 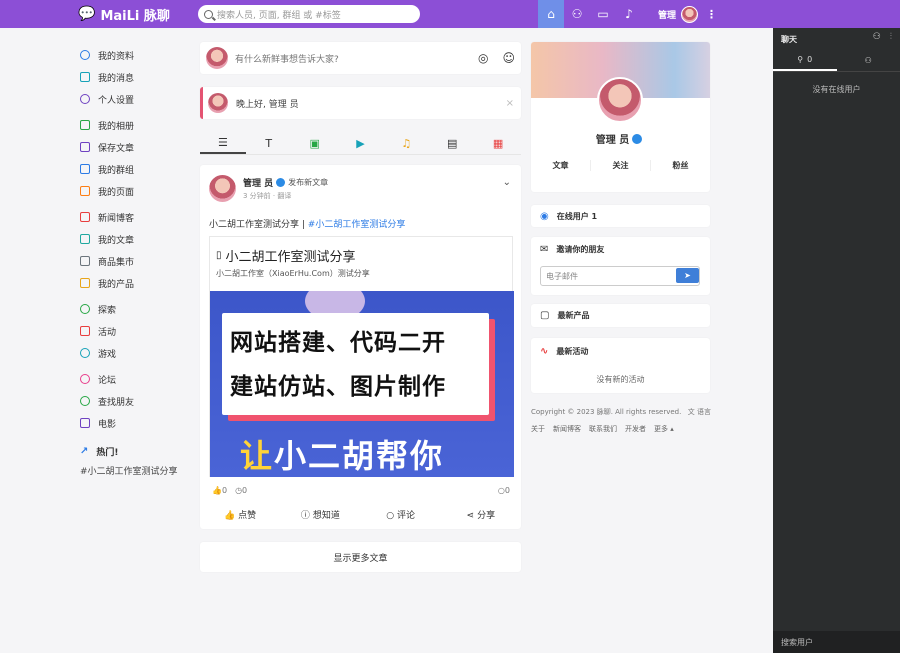 What do you see at coordinates (135, 169) in the screenshot?
I see `sidebar-item-groups: 我的群组` at bounding box center [135, 169].